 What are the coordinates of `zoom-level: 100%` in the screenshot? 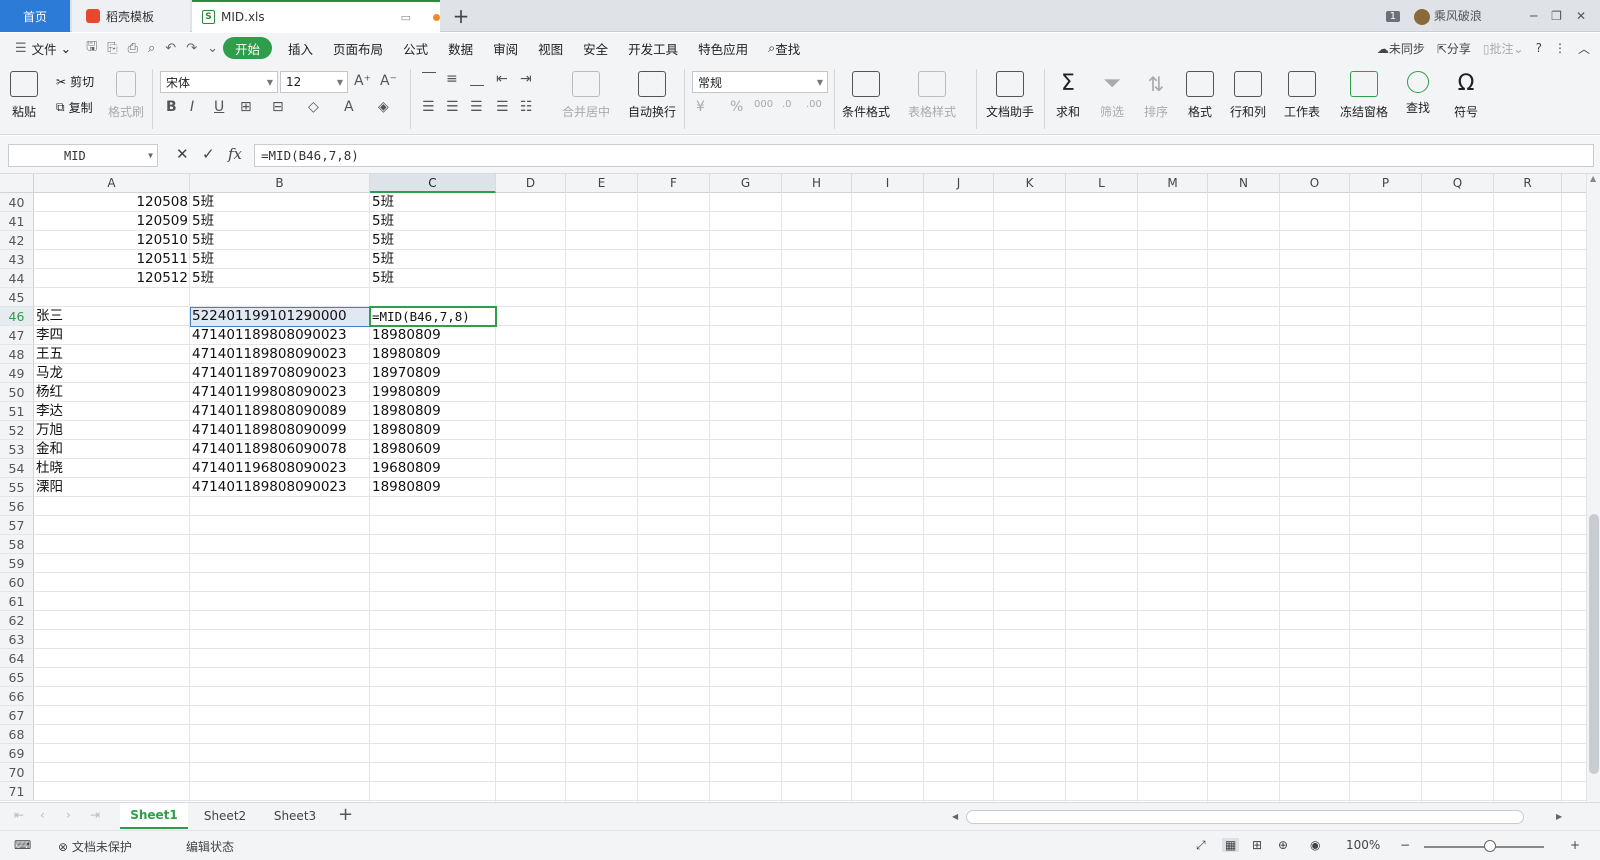 It's located at (1363, 845).